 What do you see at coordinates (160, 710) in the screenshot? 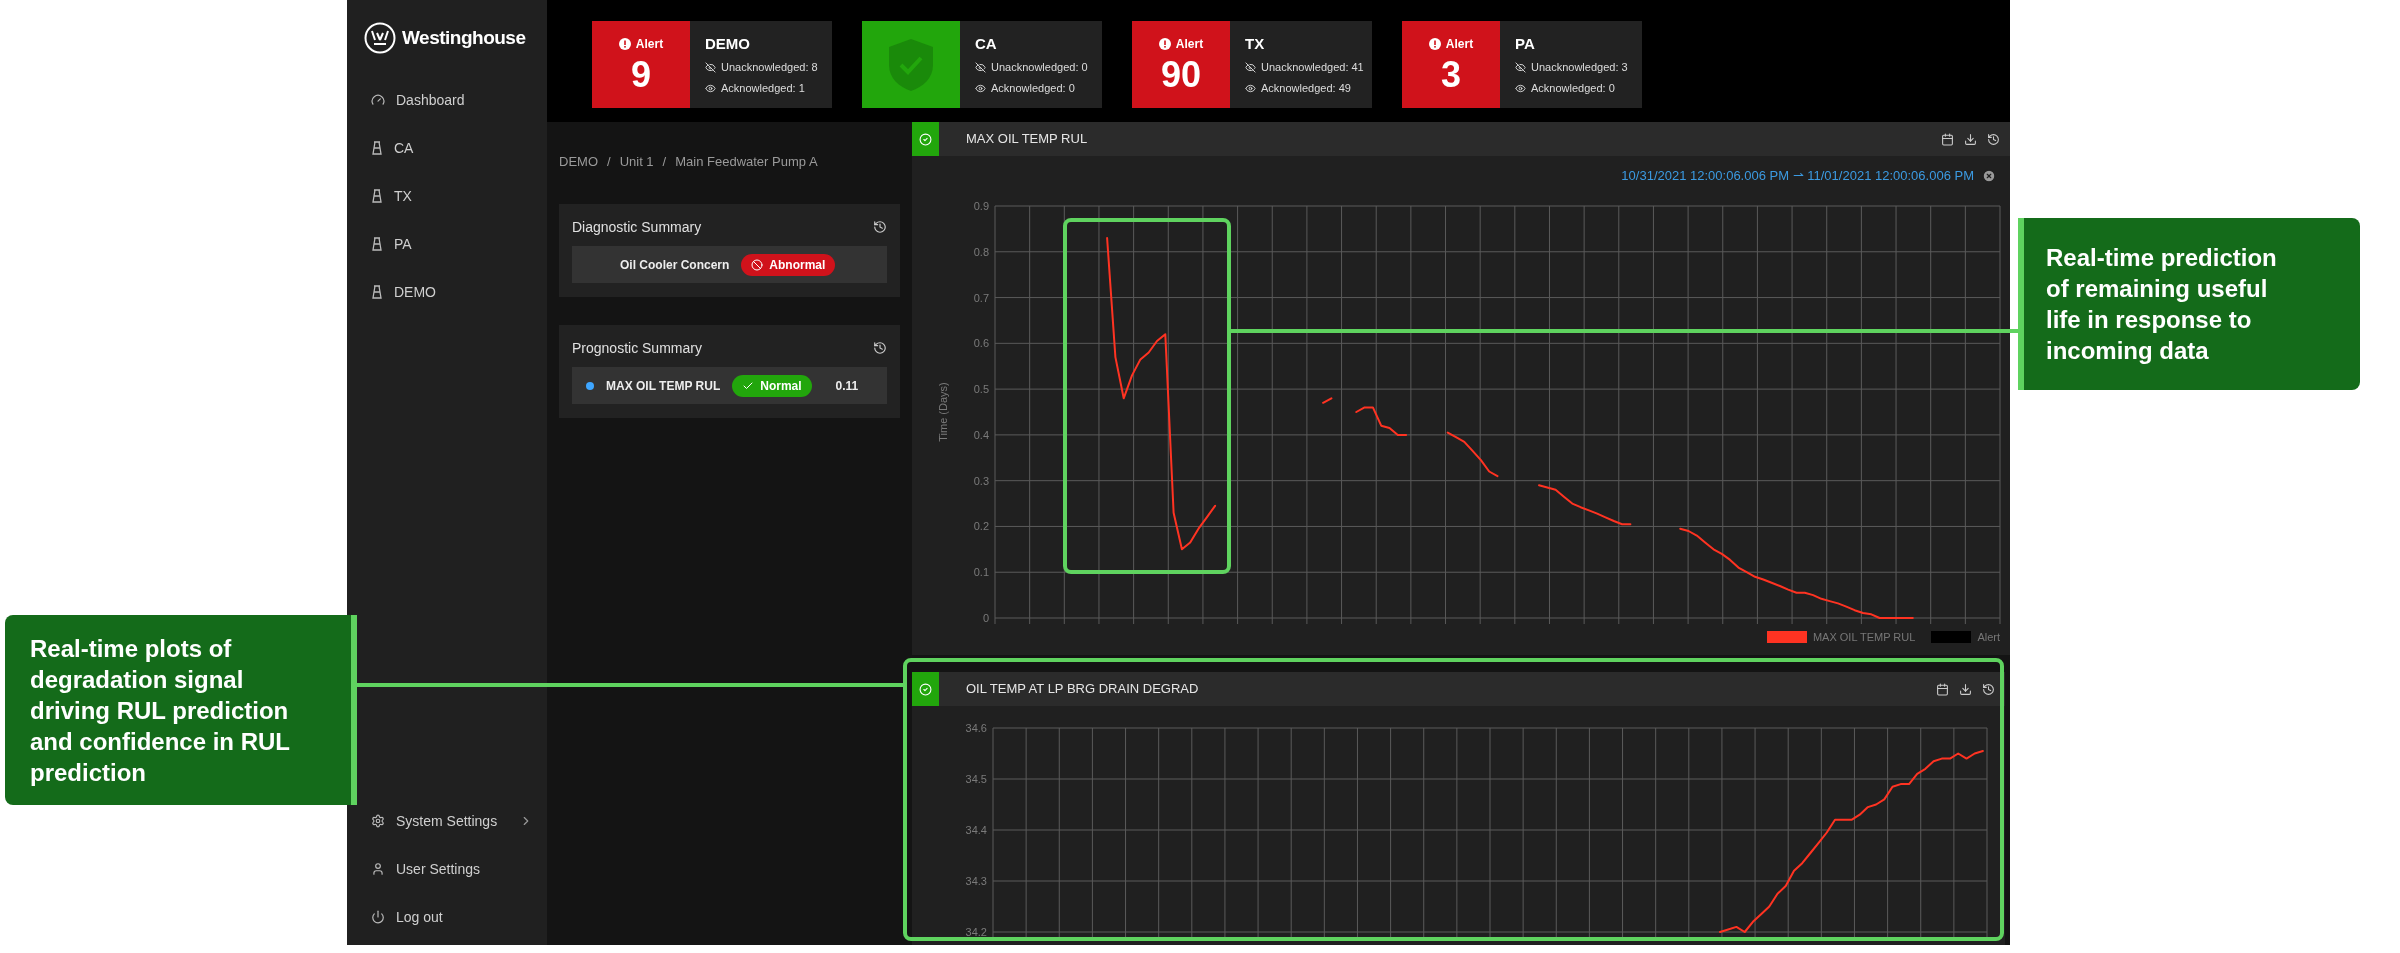
I see `callout-text: Real-time plots of degradation signal driving RUL prediction and confidence in RUL prediction` at bounding box center [160, 710].